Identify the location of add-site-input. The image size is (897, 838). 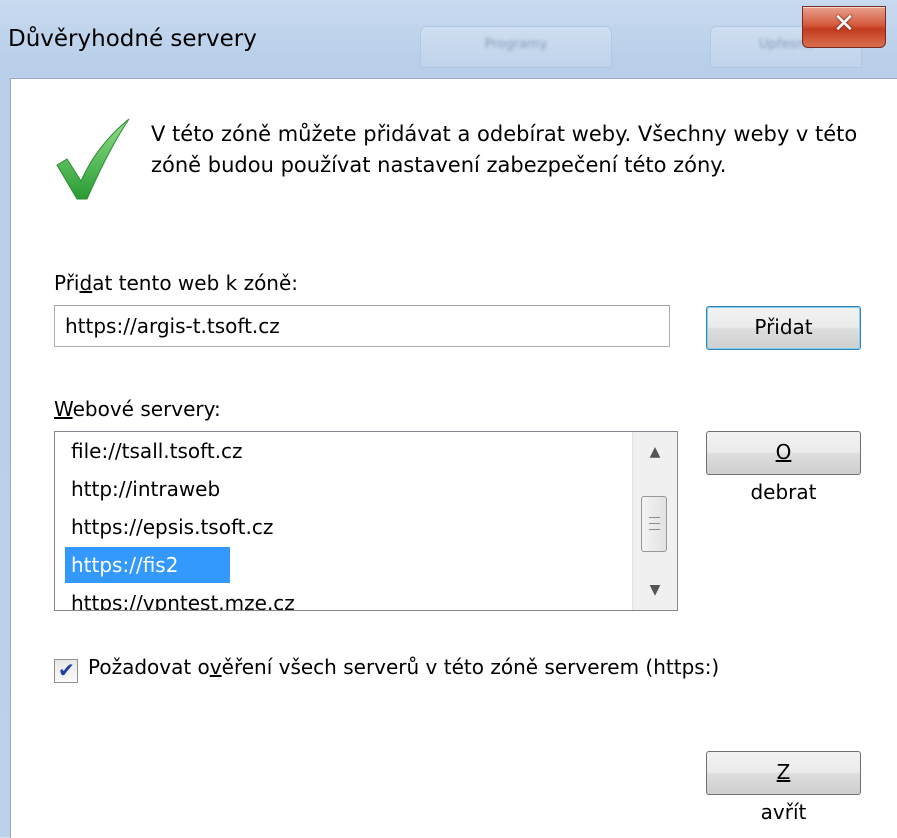
(362, 326).